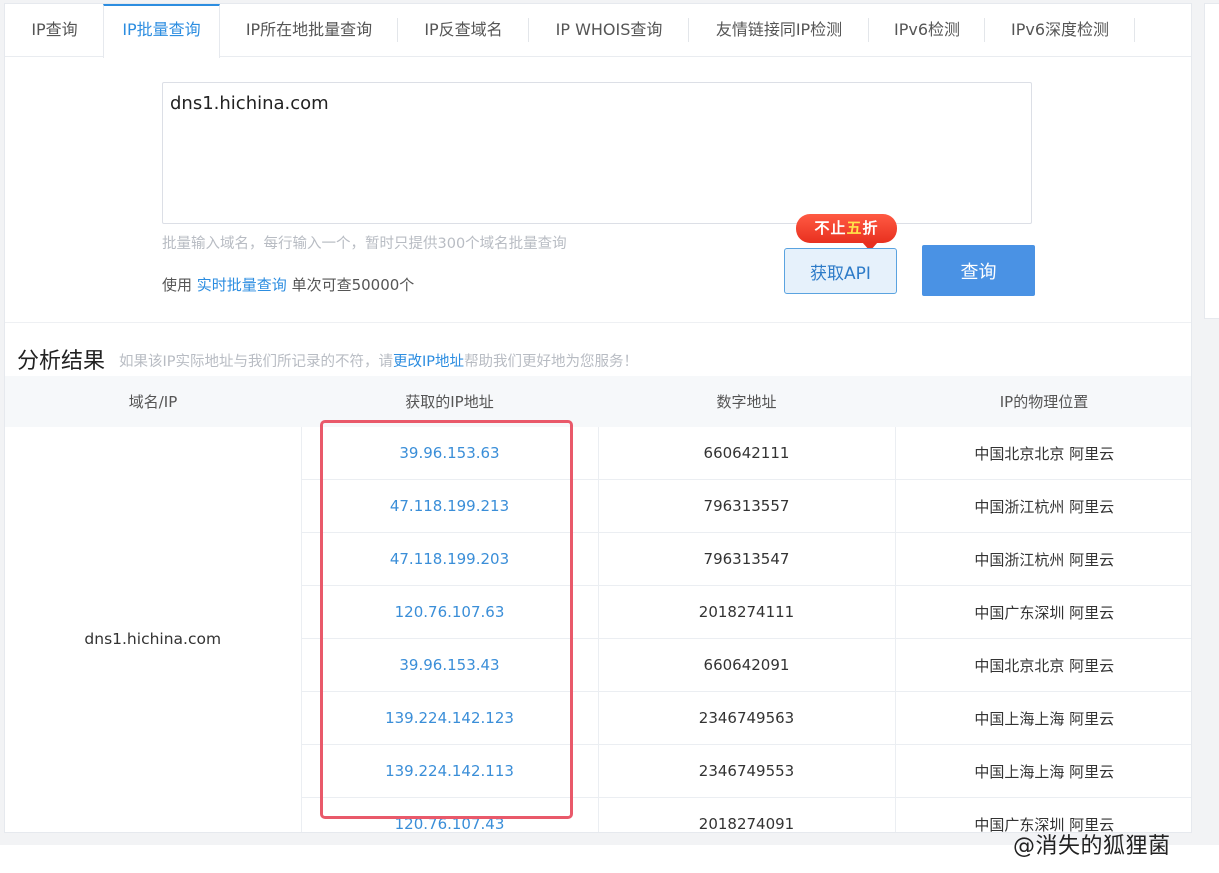 This screenshot has width=1219, height=873. What do you see at coordinates (161, 31) in the screenshot?
I see `tab-ip-batch-query: IP批量查询` at bounding box center [161, 31].